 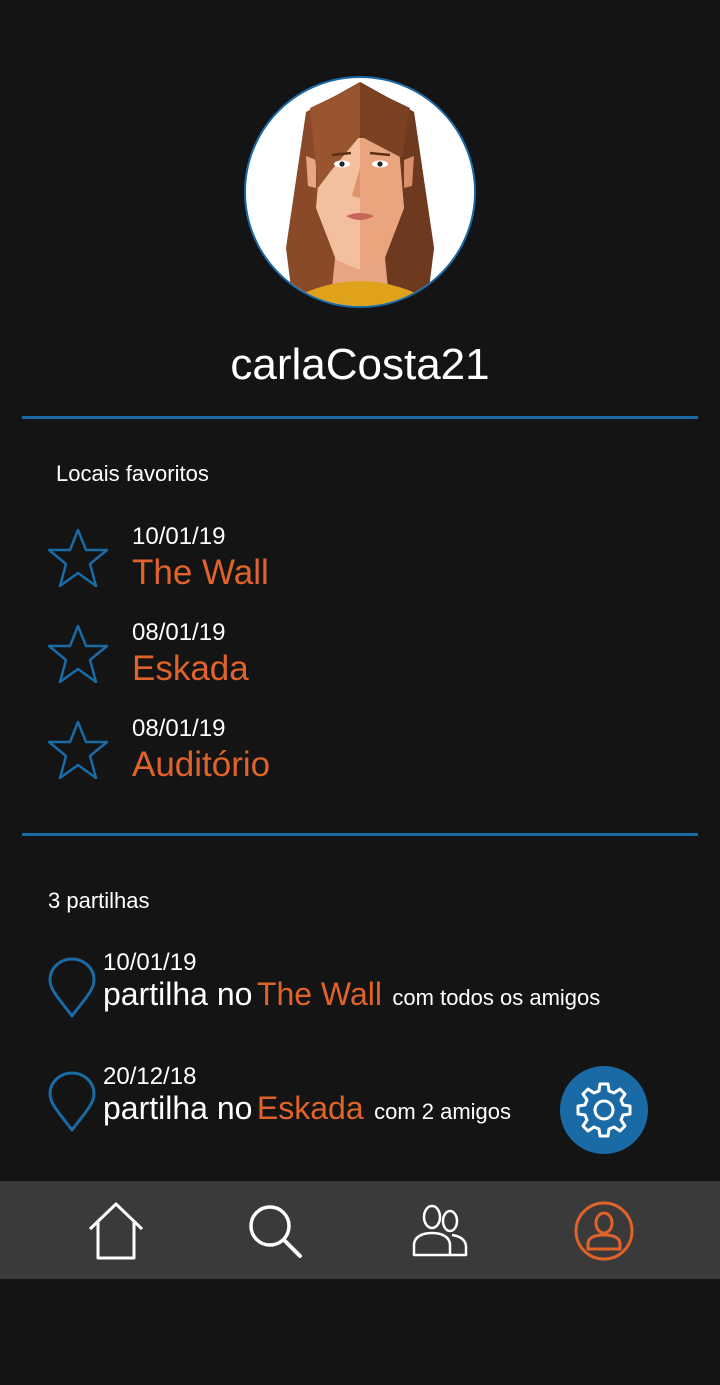 I want to click on bottom-navbar, so click(x=360, y=1230).